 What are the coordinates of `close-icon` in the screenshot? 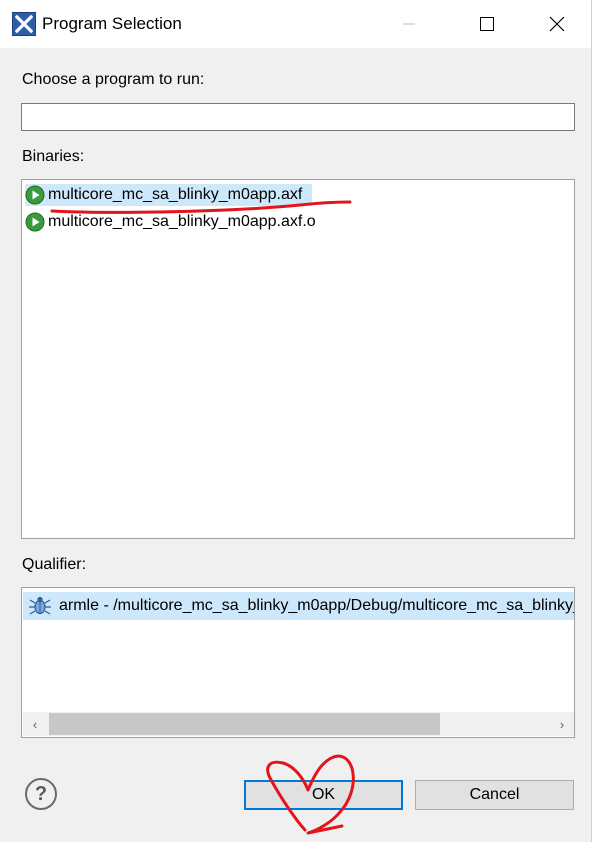 It's located at (557, 24).